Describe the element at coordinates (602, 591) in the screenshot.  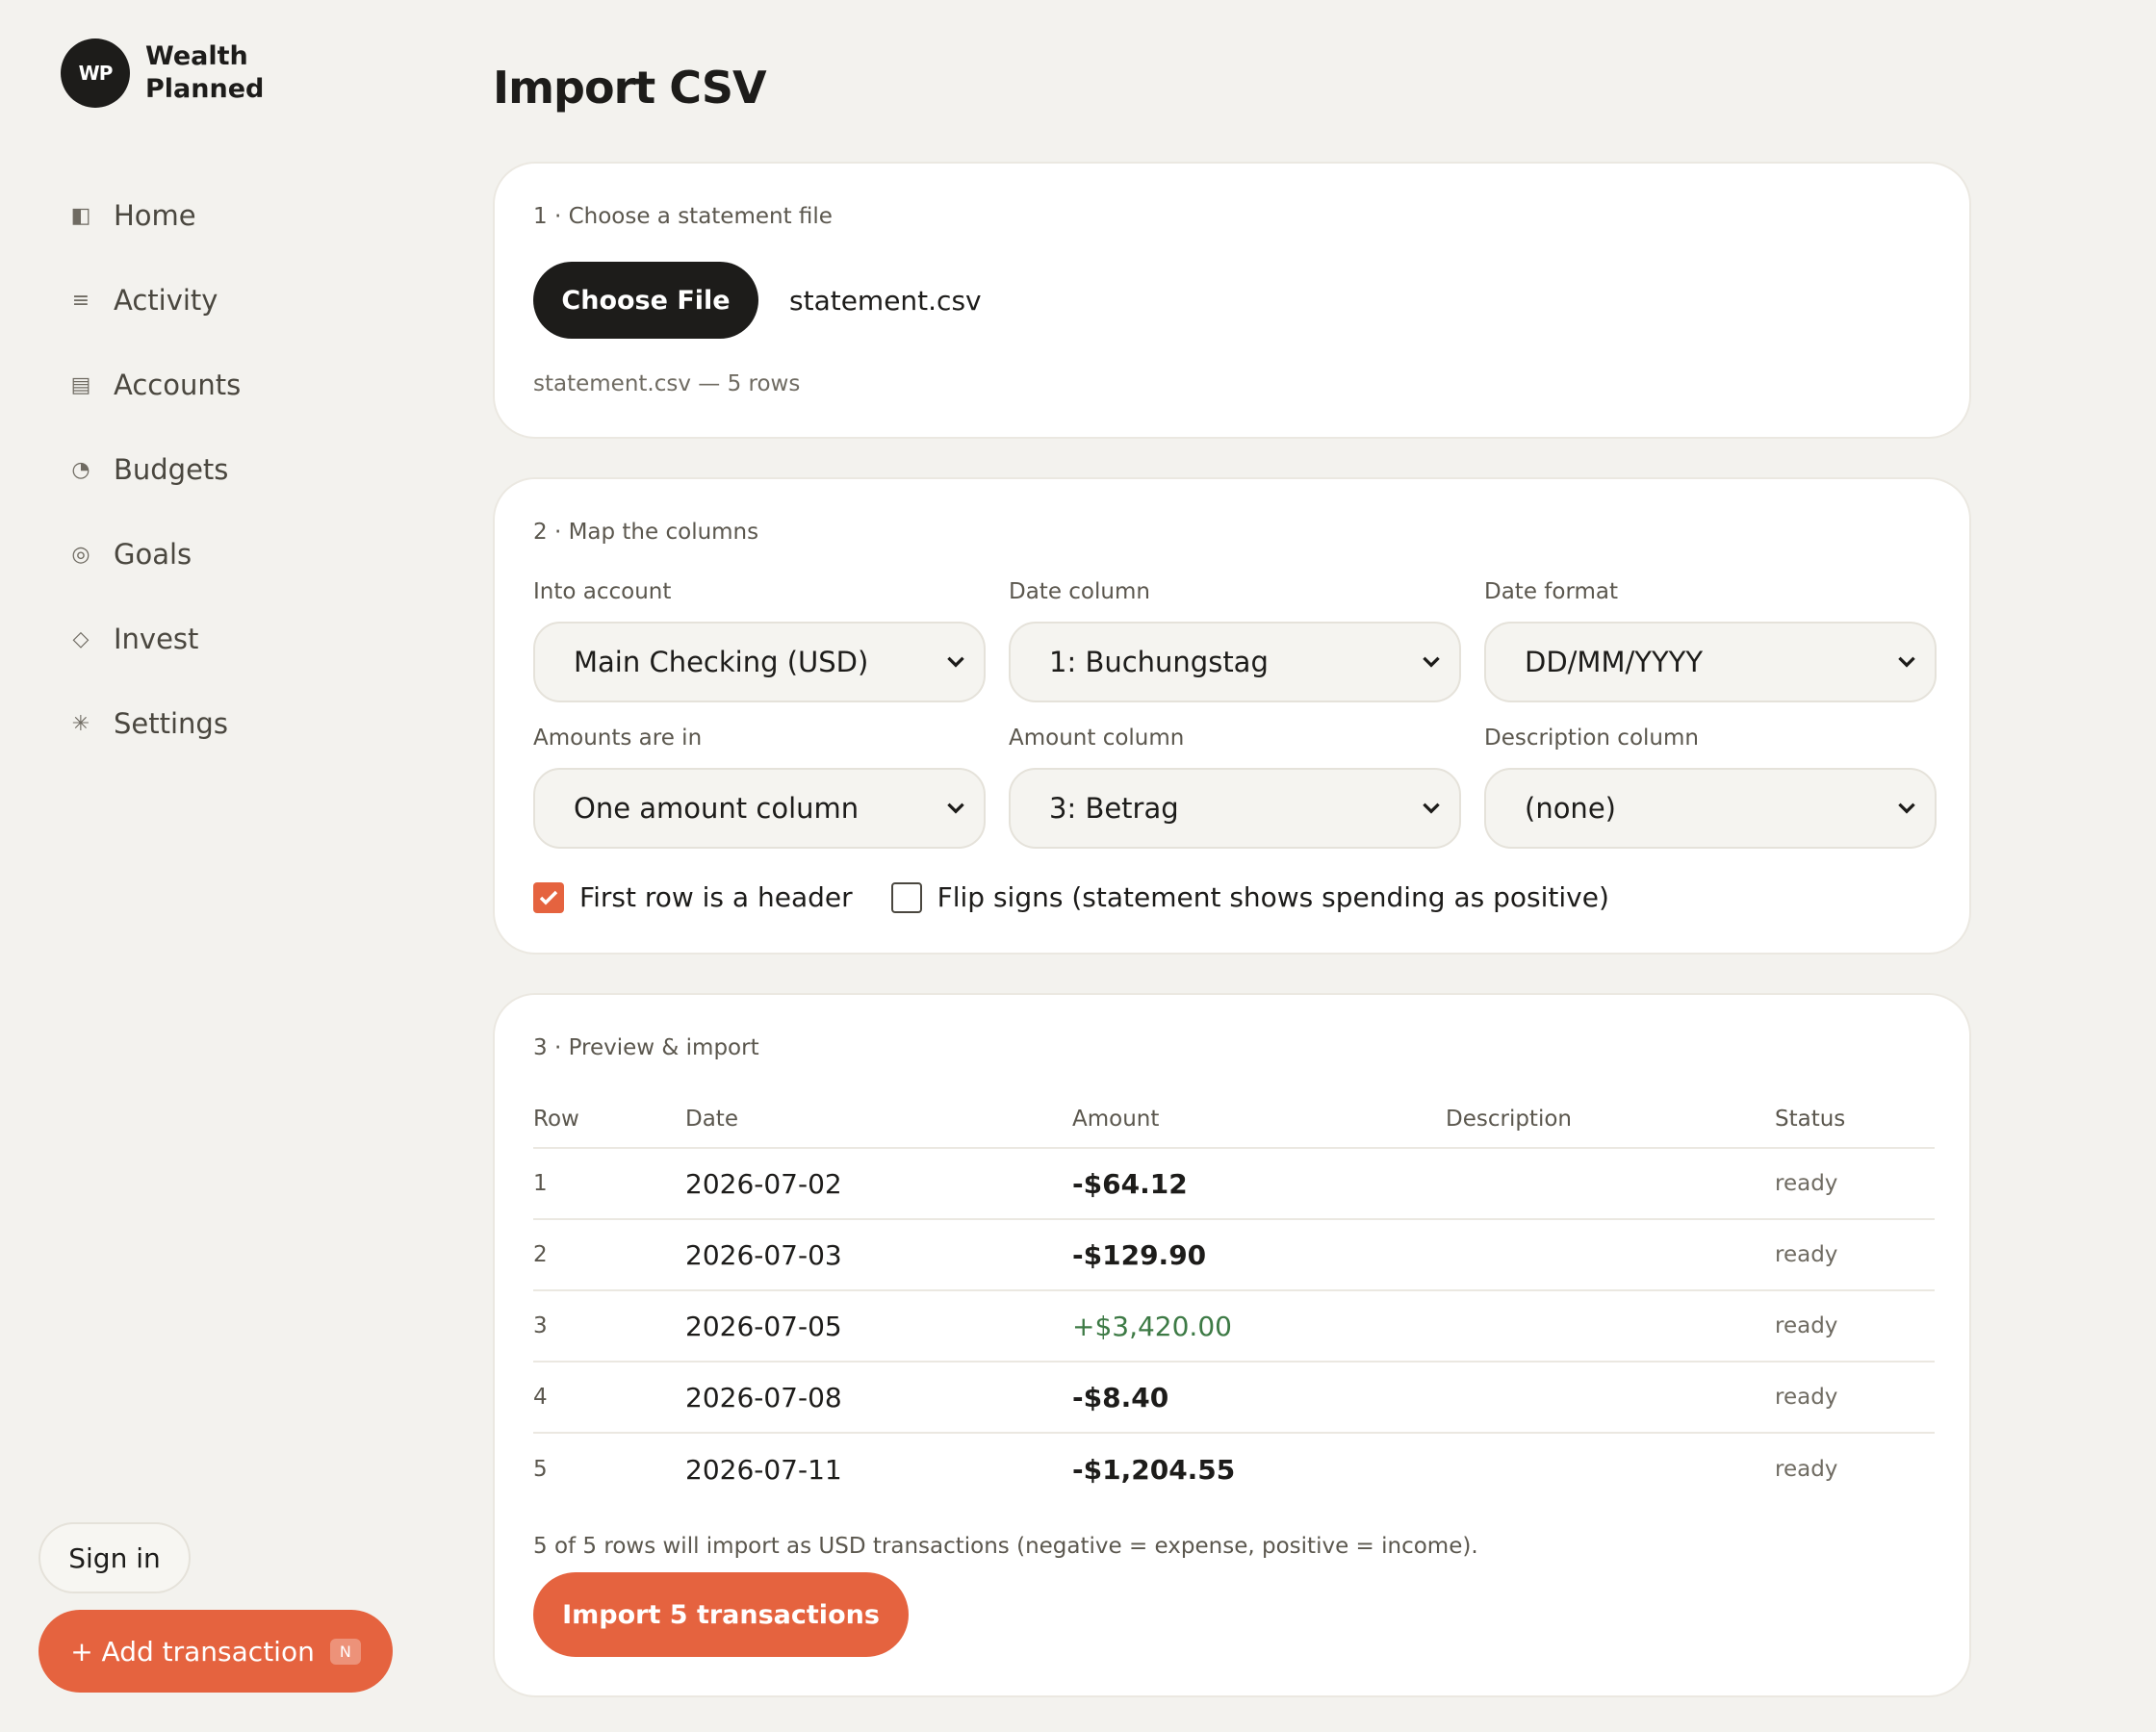
I see `account-label: Into account` at that location.